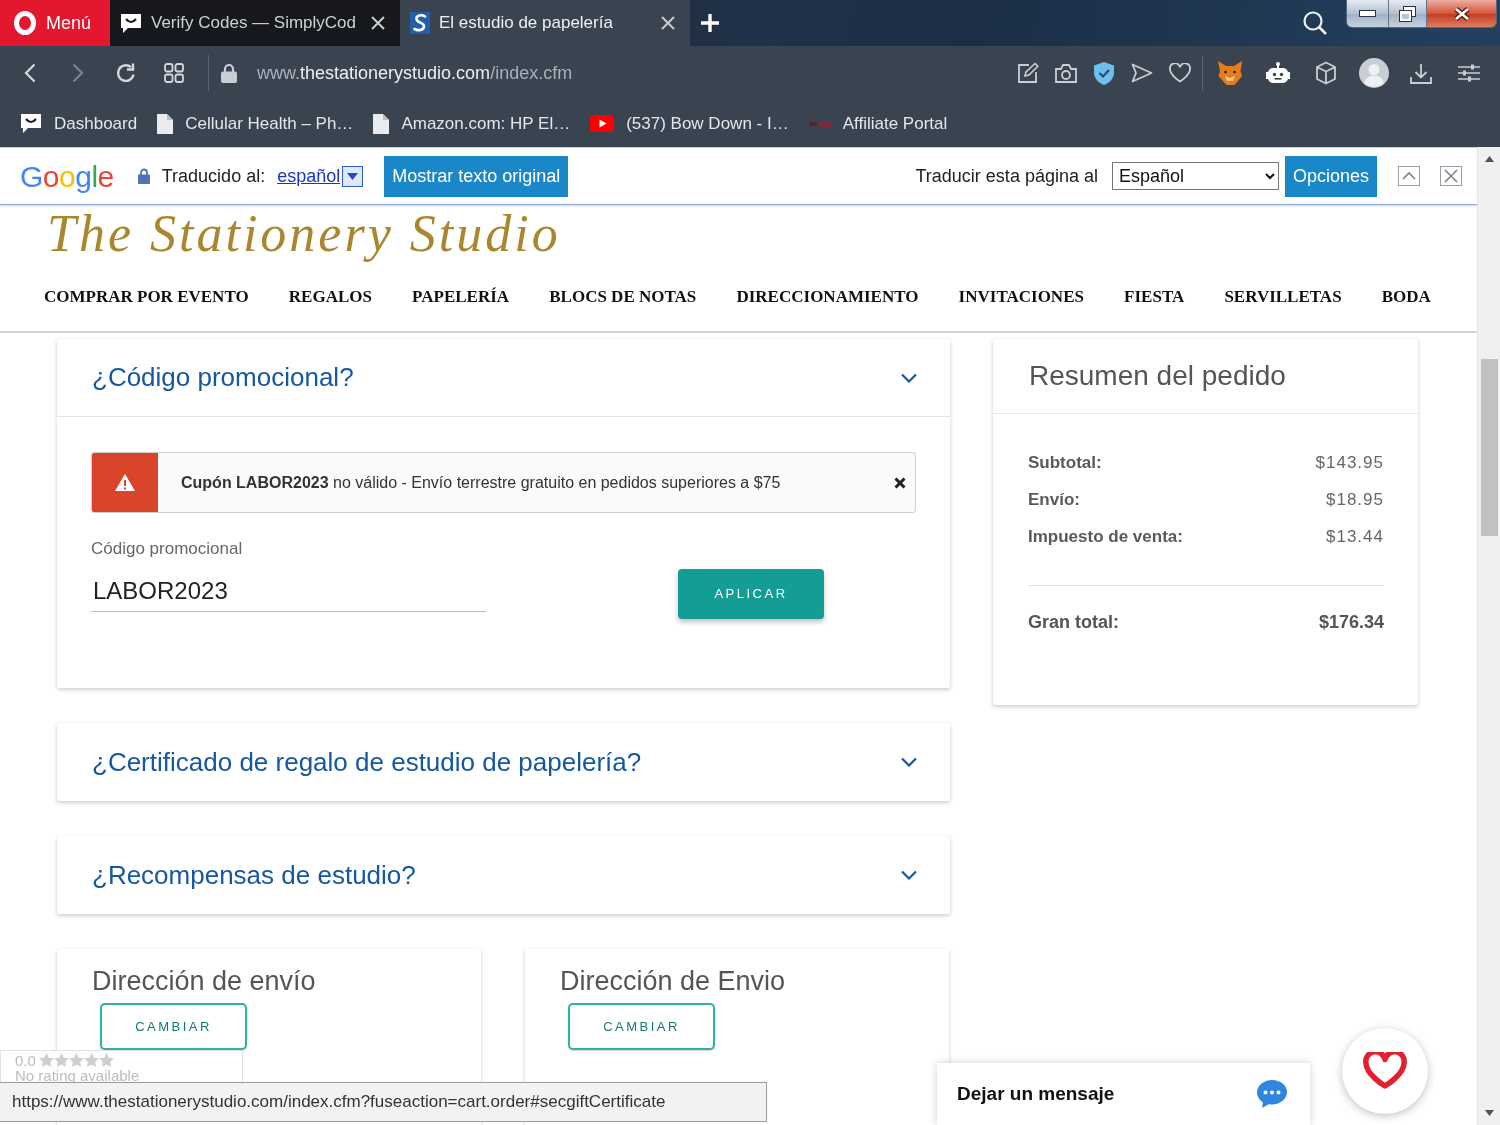  Describe the element at coordinates (167, 549) in the screenshot. I see `field-label: Código promocional` at that location.